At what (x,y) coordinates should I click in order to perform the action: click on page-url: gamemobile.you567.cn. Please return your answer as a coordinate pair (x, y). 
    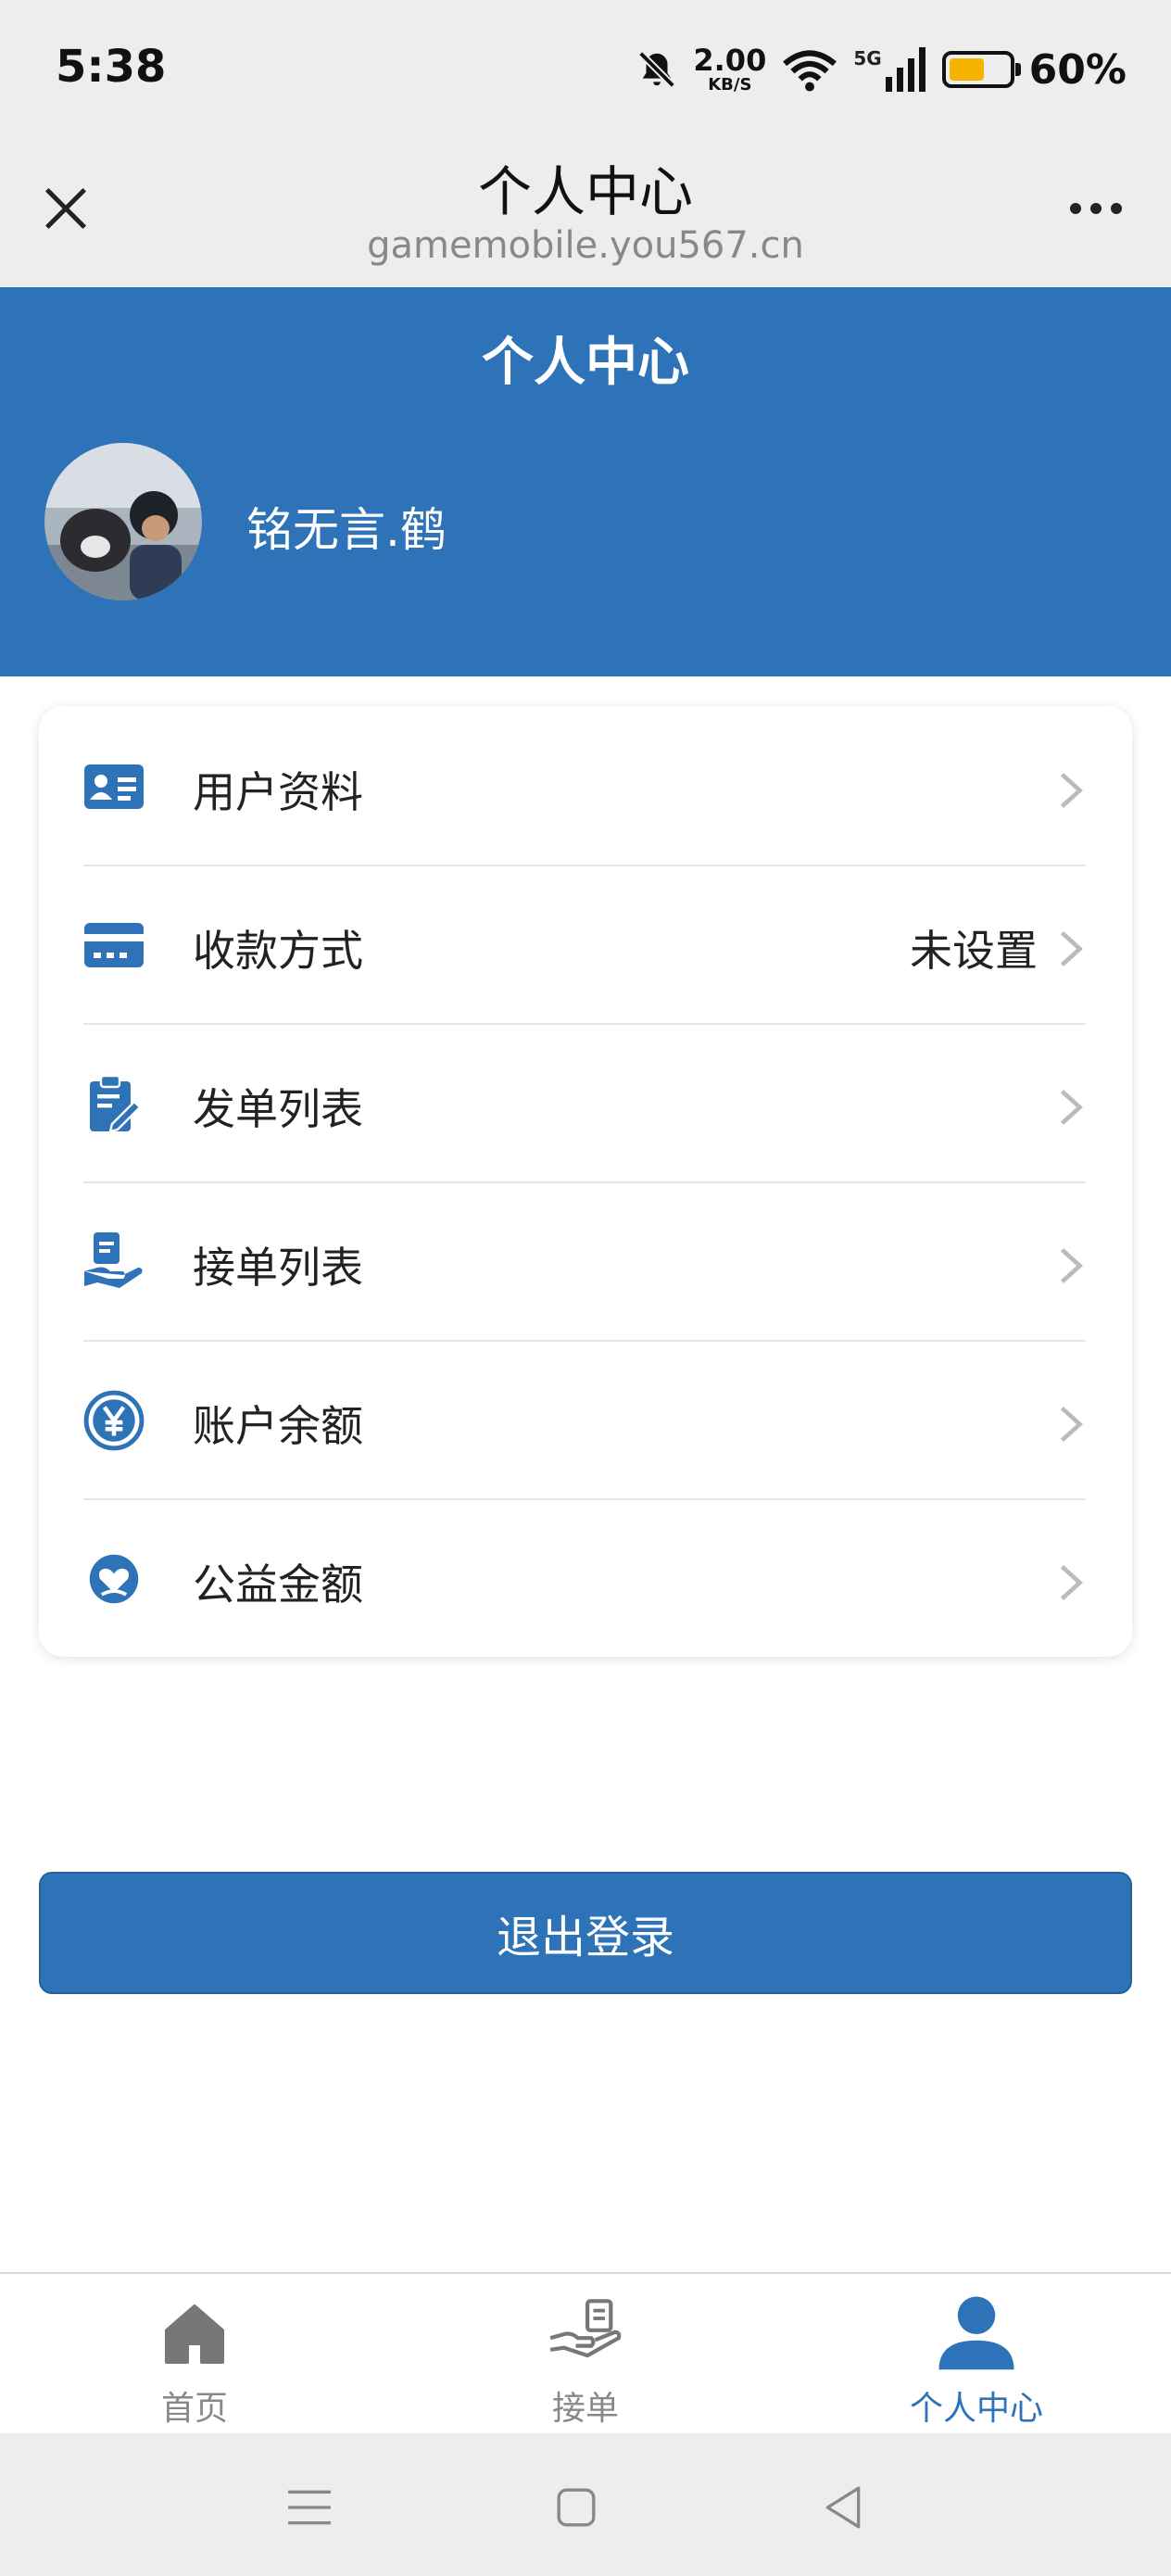
    Looking at the image, I should click on (585, 245).